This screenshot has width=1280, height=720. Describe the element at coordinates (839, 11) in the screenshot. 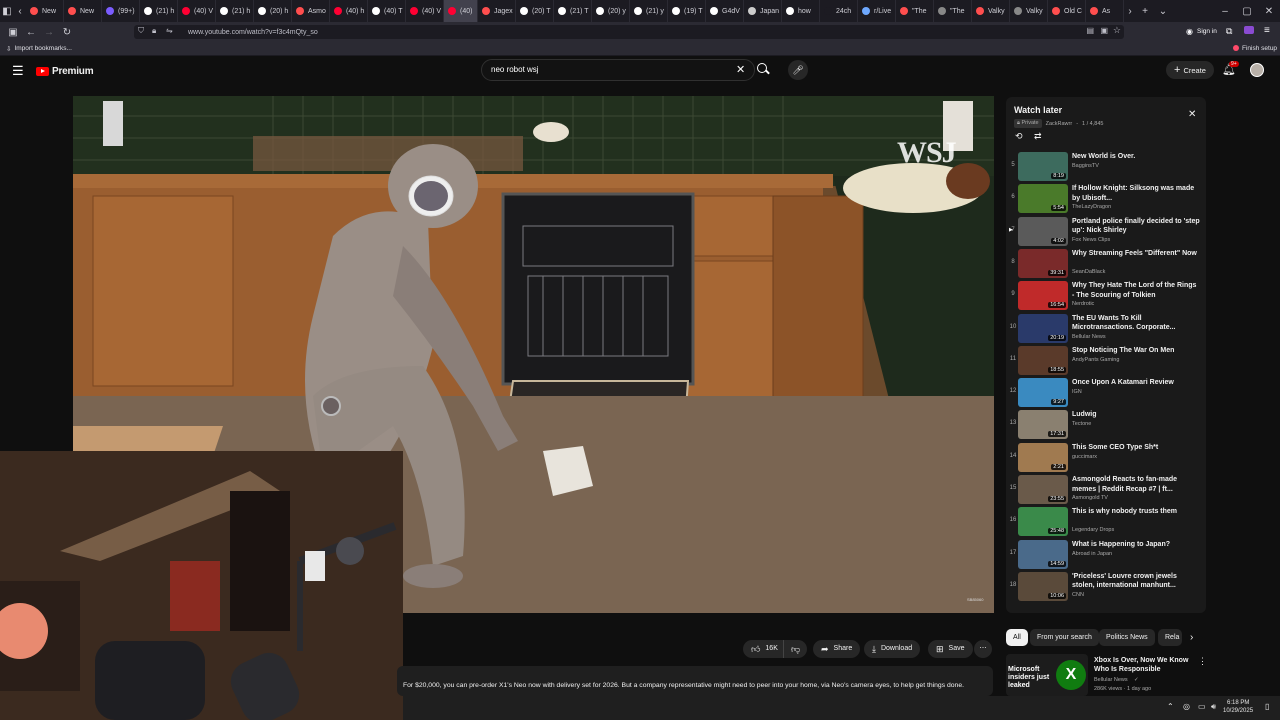

I see `browser-tab: 24ch` at that location.